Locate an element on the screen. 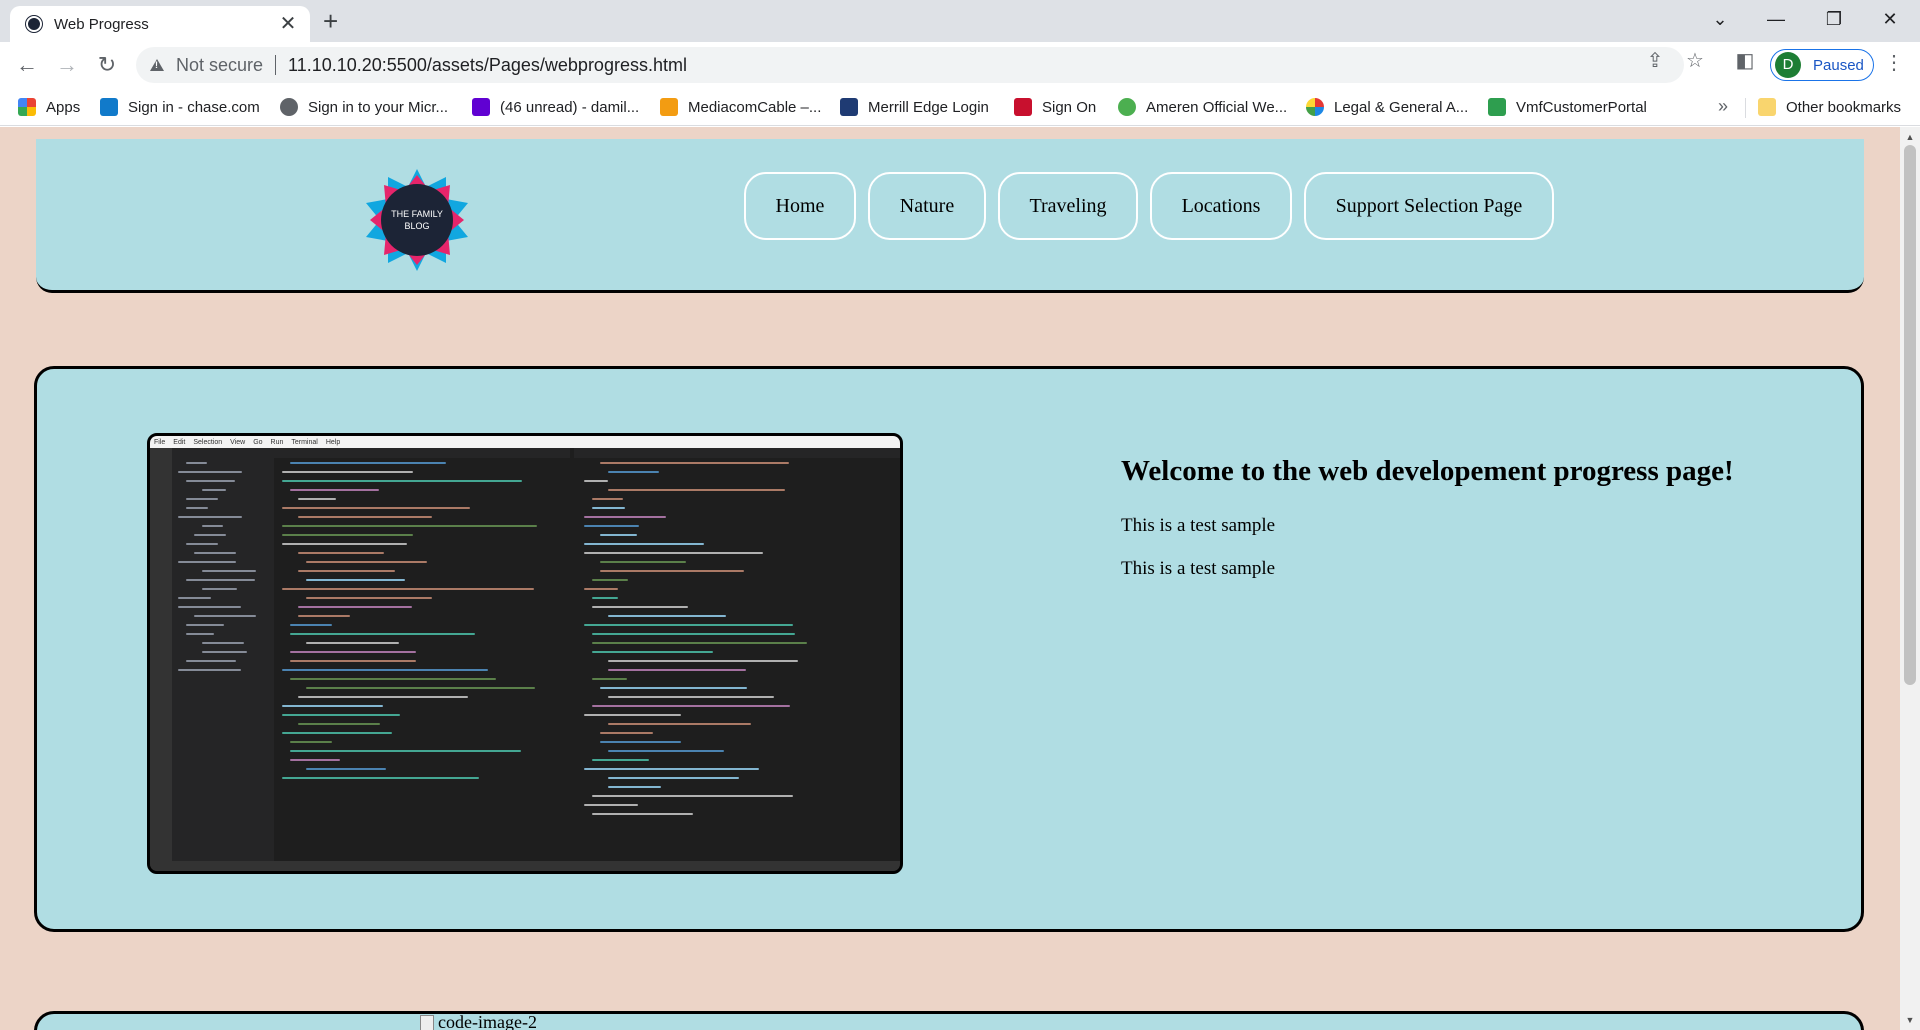  tab-search-icon: ⌄ is located at coordinates (1720, 19).